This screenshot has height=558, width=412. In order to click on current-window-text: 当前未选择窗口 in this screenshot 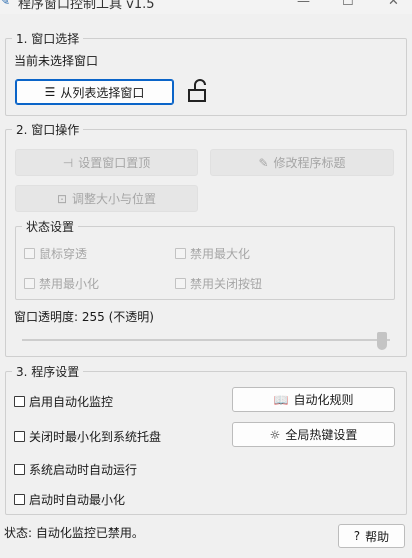, I will do `click(56, 61)`.